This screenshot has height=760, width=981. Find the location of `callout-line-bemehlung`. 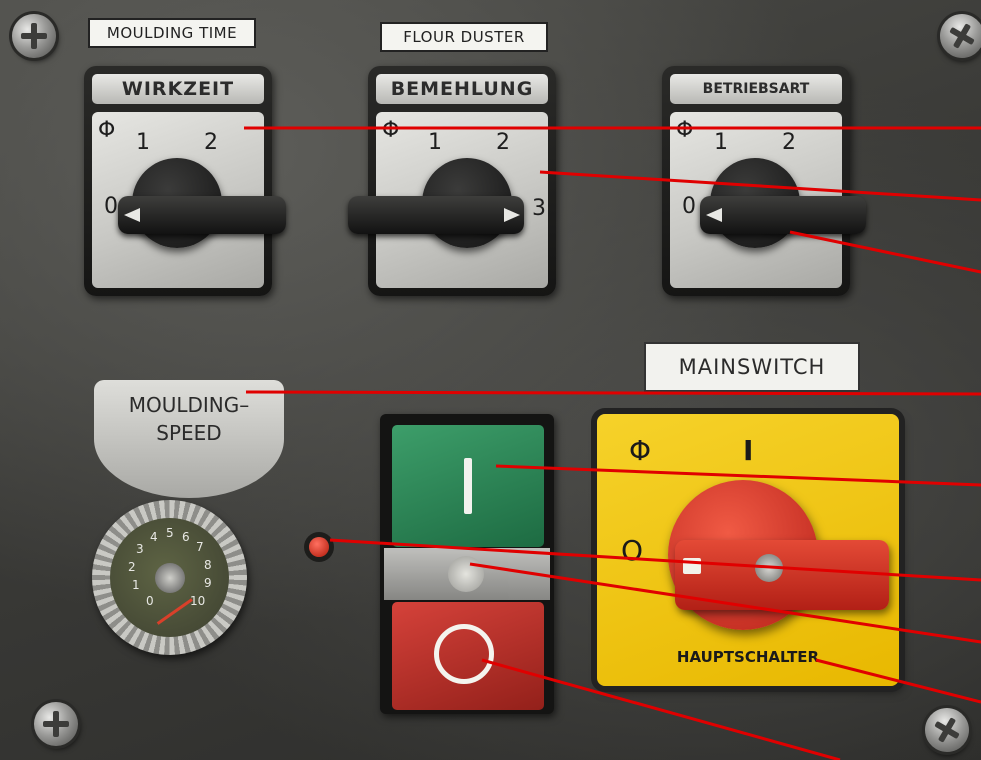

callout-line-bemehlung is located at coordinates (760, 186).